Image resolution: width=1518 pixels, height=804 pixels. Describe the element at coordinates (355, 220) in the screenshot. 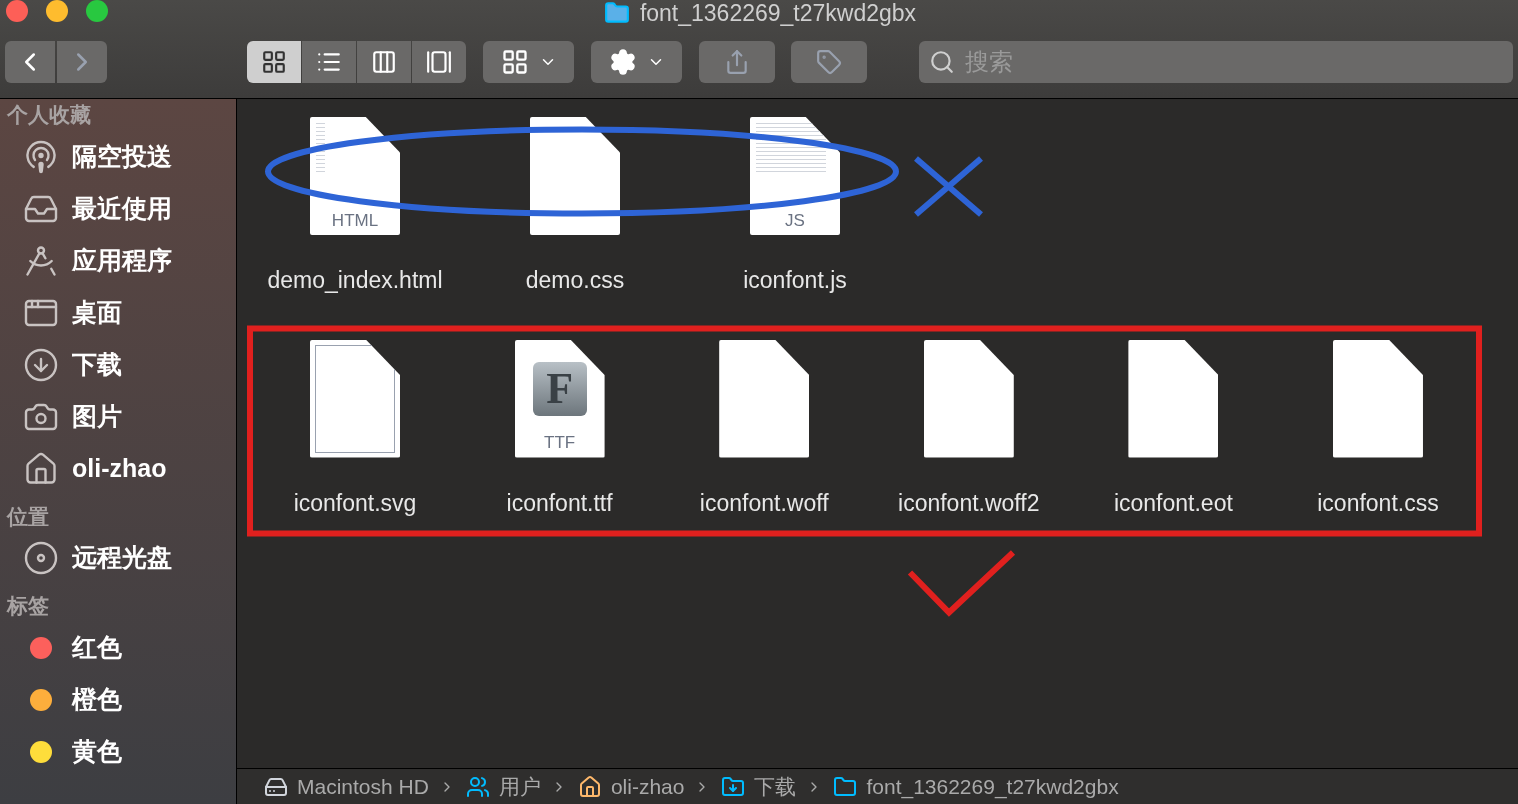

I see `file-type-label: HTML` at that location.